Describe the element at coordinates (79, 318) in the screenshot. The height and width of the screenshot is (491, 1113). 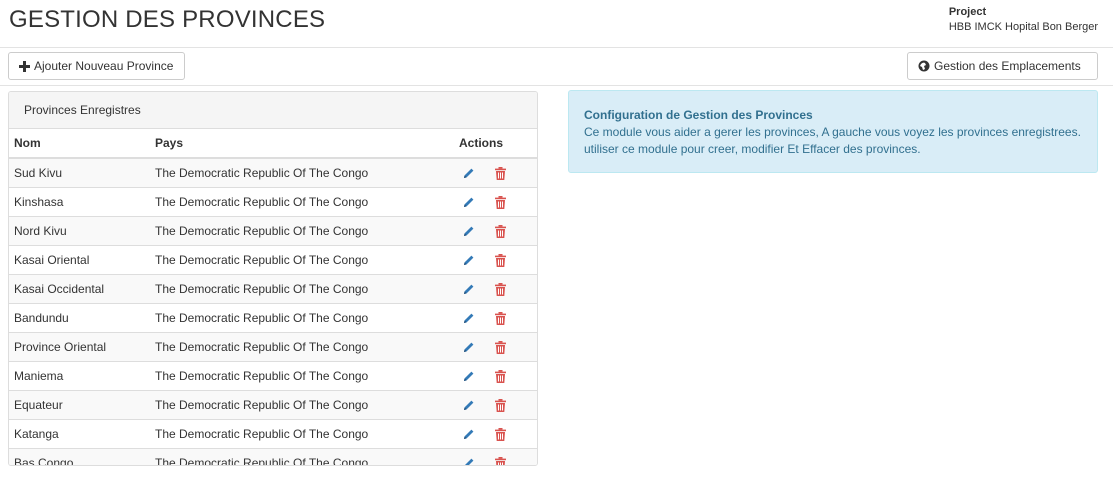
I see `province-name: Bandundu` at that location.